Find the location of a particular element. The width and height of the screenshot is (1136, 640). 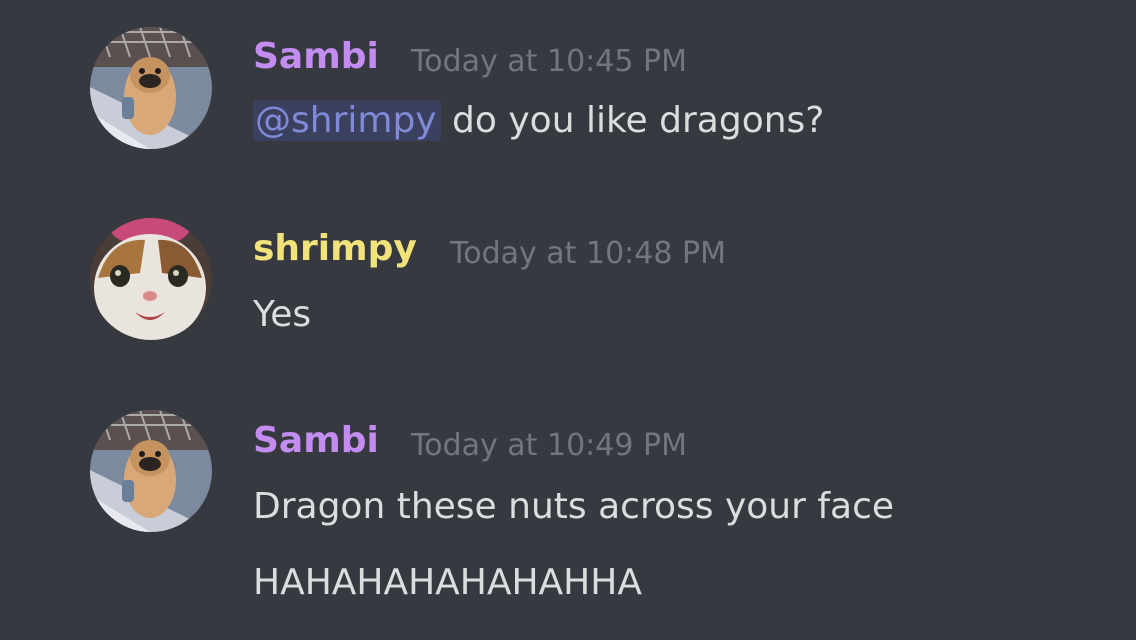

message-content: Yes is located at coordinates (282, 314).